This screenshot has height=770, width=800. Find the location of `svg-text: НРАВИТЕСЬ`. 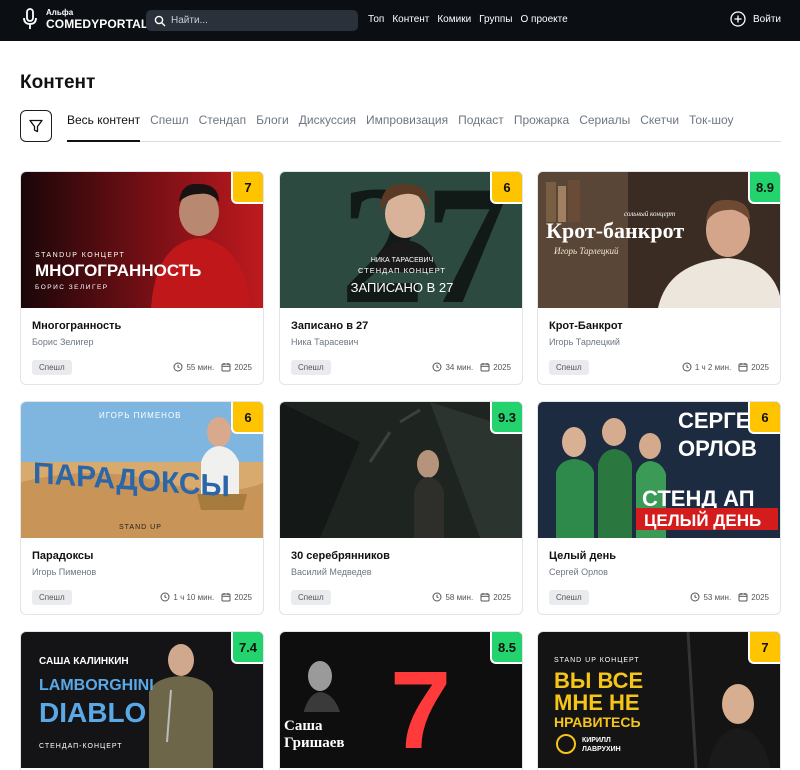

svg-text: НРАВИТЕСЬ is located at coordinates (597, 722).